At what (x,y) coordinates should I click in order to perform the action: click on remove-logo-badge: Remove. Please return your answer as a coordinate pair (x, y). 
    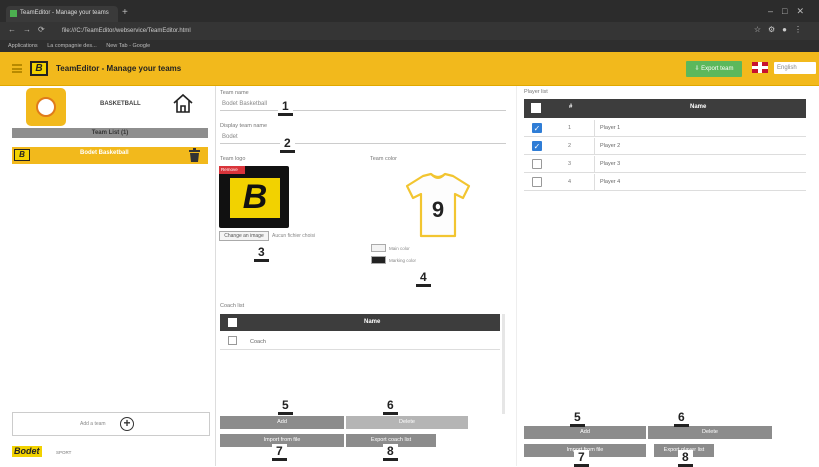
    Looking at the image, I should click on (232, 170).